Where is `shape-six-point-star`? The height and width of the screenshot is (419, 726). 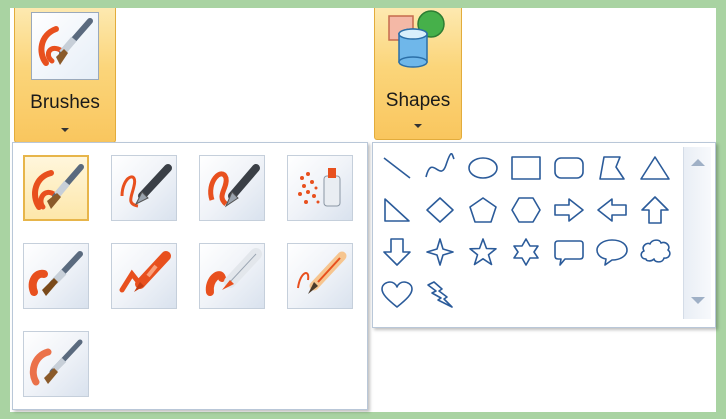 shape-six-point-star is located at coordinates (526, 252).